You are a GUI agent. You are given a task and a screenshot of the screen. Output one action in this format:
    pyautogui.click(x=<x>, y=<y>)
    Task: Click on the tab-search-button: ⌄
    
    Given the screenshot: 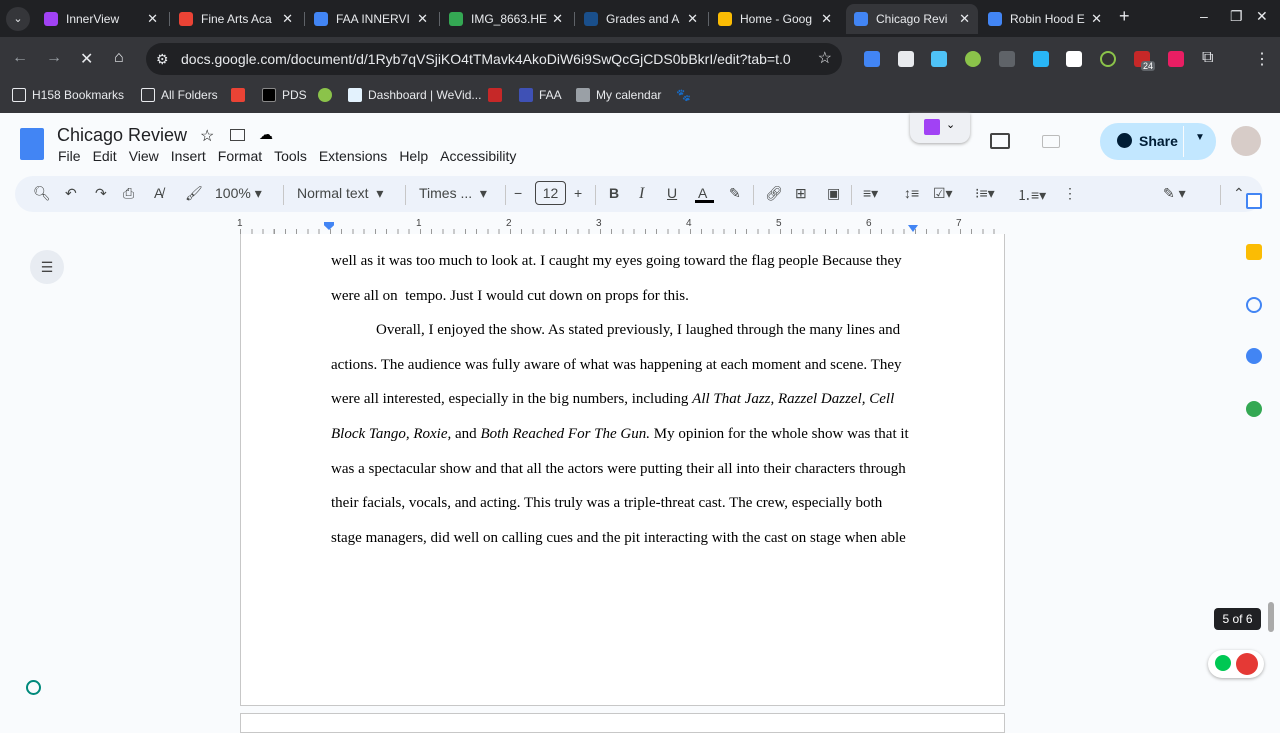 What is the action you would take?
    pyautogui.click(x=18, y=19)
    